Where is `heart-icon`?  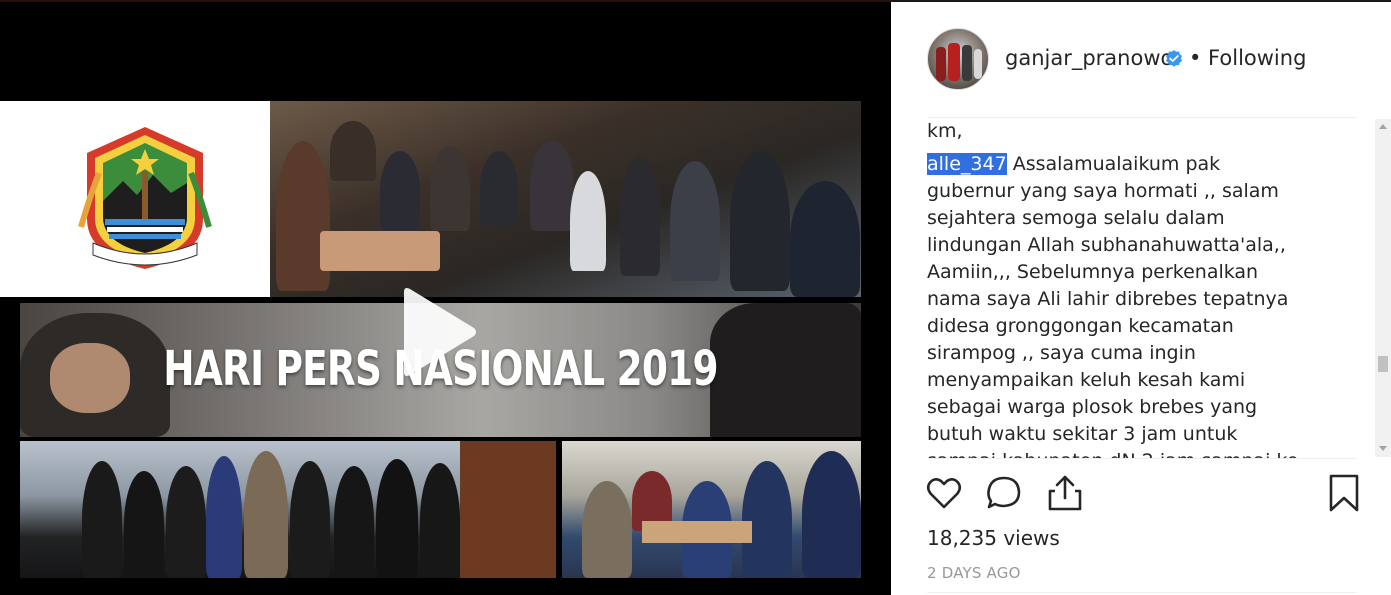 heart-icon is located at coordinates (944, 493).